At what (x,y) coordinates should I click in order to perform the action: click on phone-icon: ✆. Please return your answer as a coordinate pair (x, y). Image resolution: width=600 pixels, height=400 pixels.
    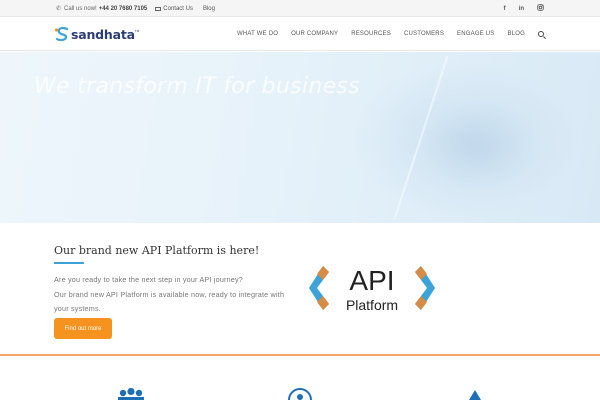
    Looking at the image, I should click on (59, 9).